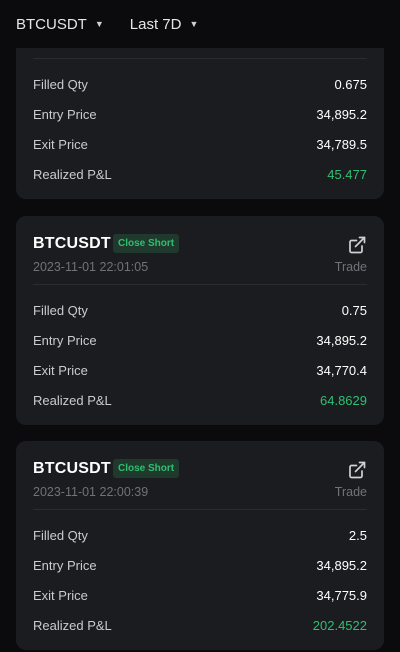  What do you see at coordinates (200, 310) in the screenshot?
I see `filled-qty-row: Filled Qty 0.75` at bounding box center [200, 310].